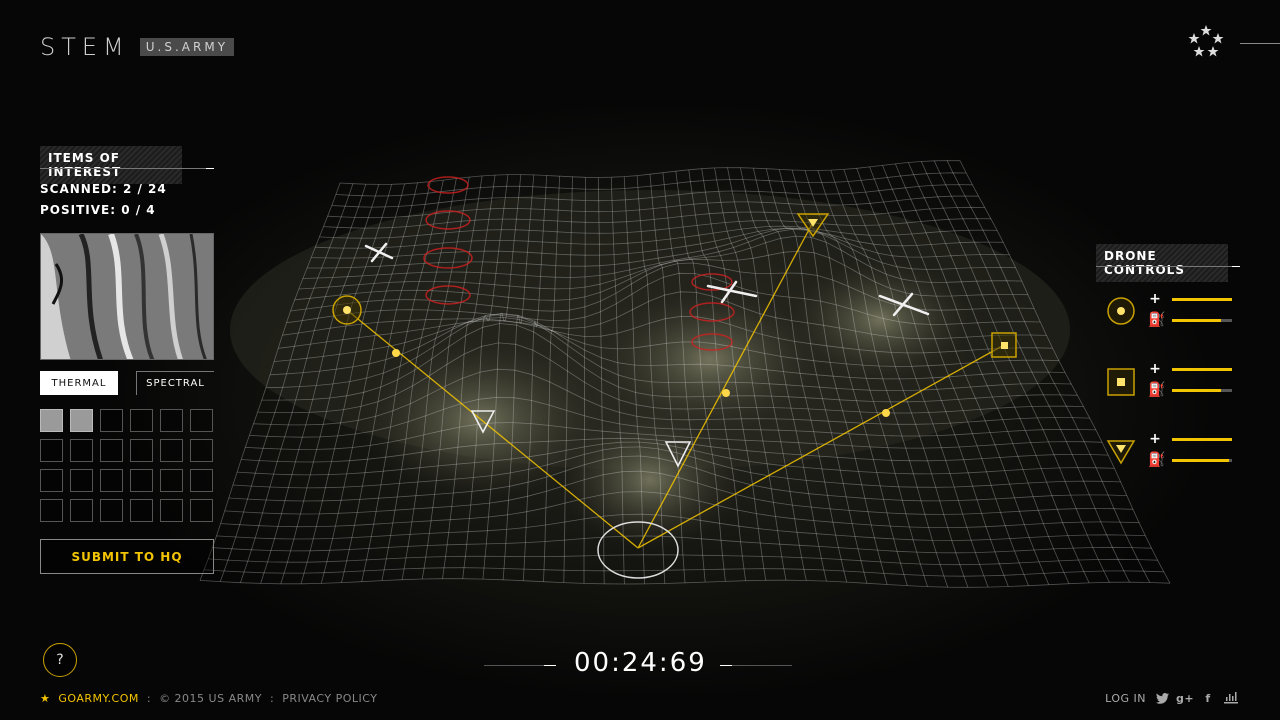 The image size is (1280, 720). I want to click on spectral-mode-button: SPECTRAL, so click(175, 383).